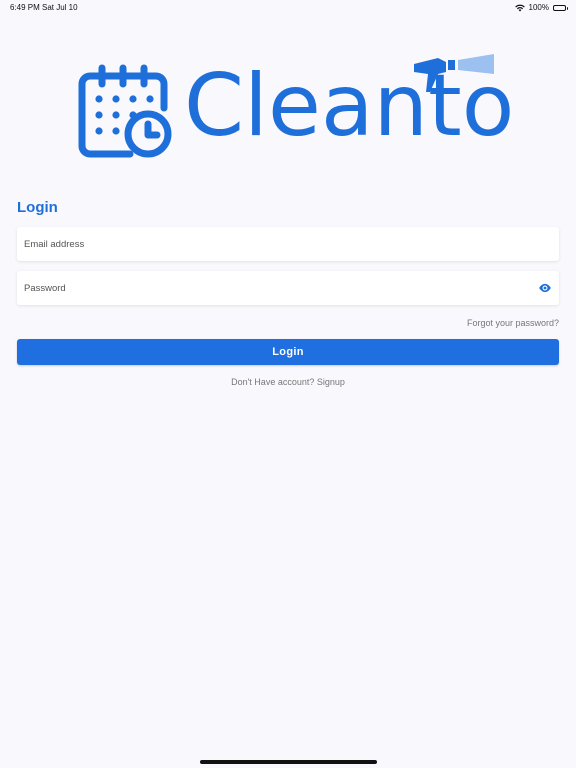 The width and height of the screenshot is (576, 768). What do you see at coordinates (291, 244) in the screenshot?
I see `email-input` at bounding box center [291, 244].